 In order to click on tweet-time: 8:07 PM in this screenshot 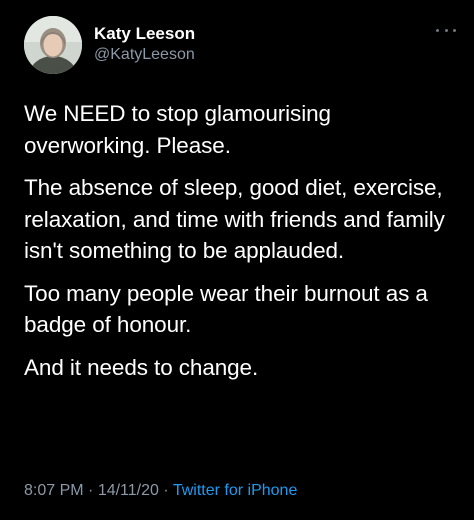, I will do `click(54, 490)`.